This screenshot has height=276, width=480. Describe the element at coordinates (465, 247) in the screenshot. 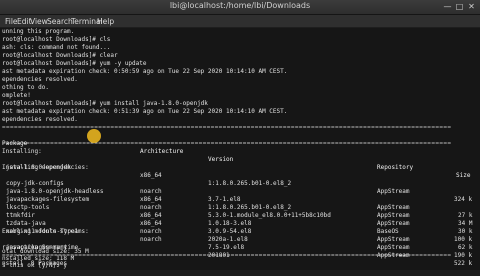

I see `package-size: 62 k` at that location.